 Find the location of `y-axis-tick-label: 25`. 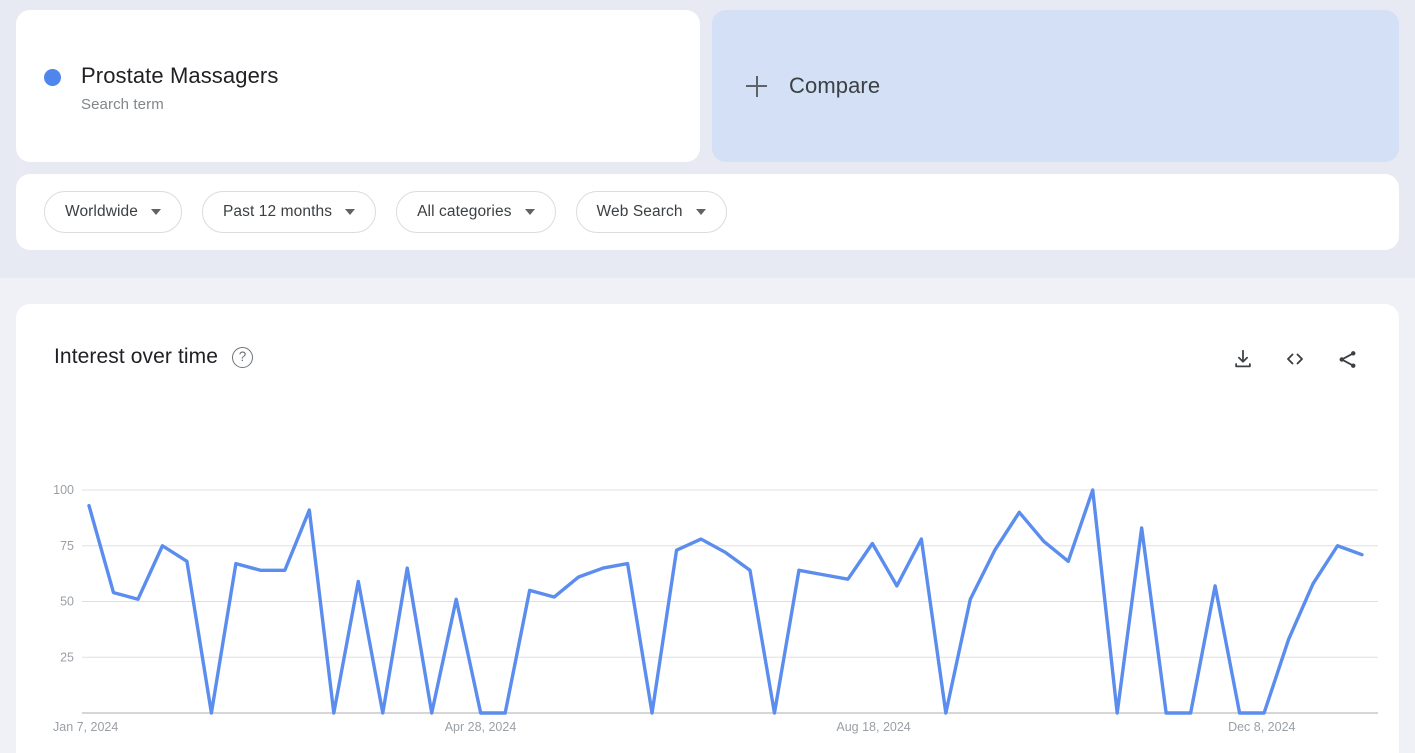

y-axis-tick-label: 25 is located at coordinates (67, 657).